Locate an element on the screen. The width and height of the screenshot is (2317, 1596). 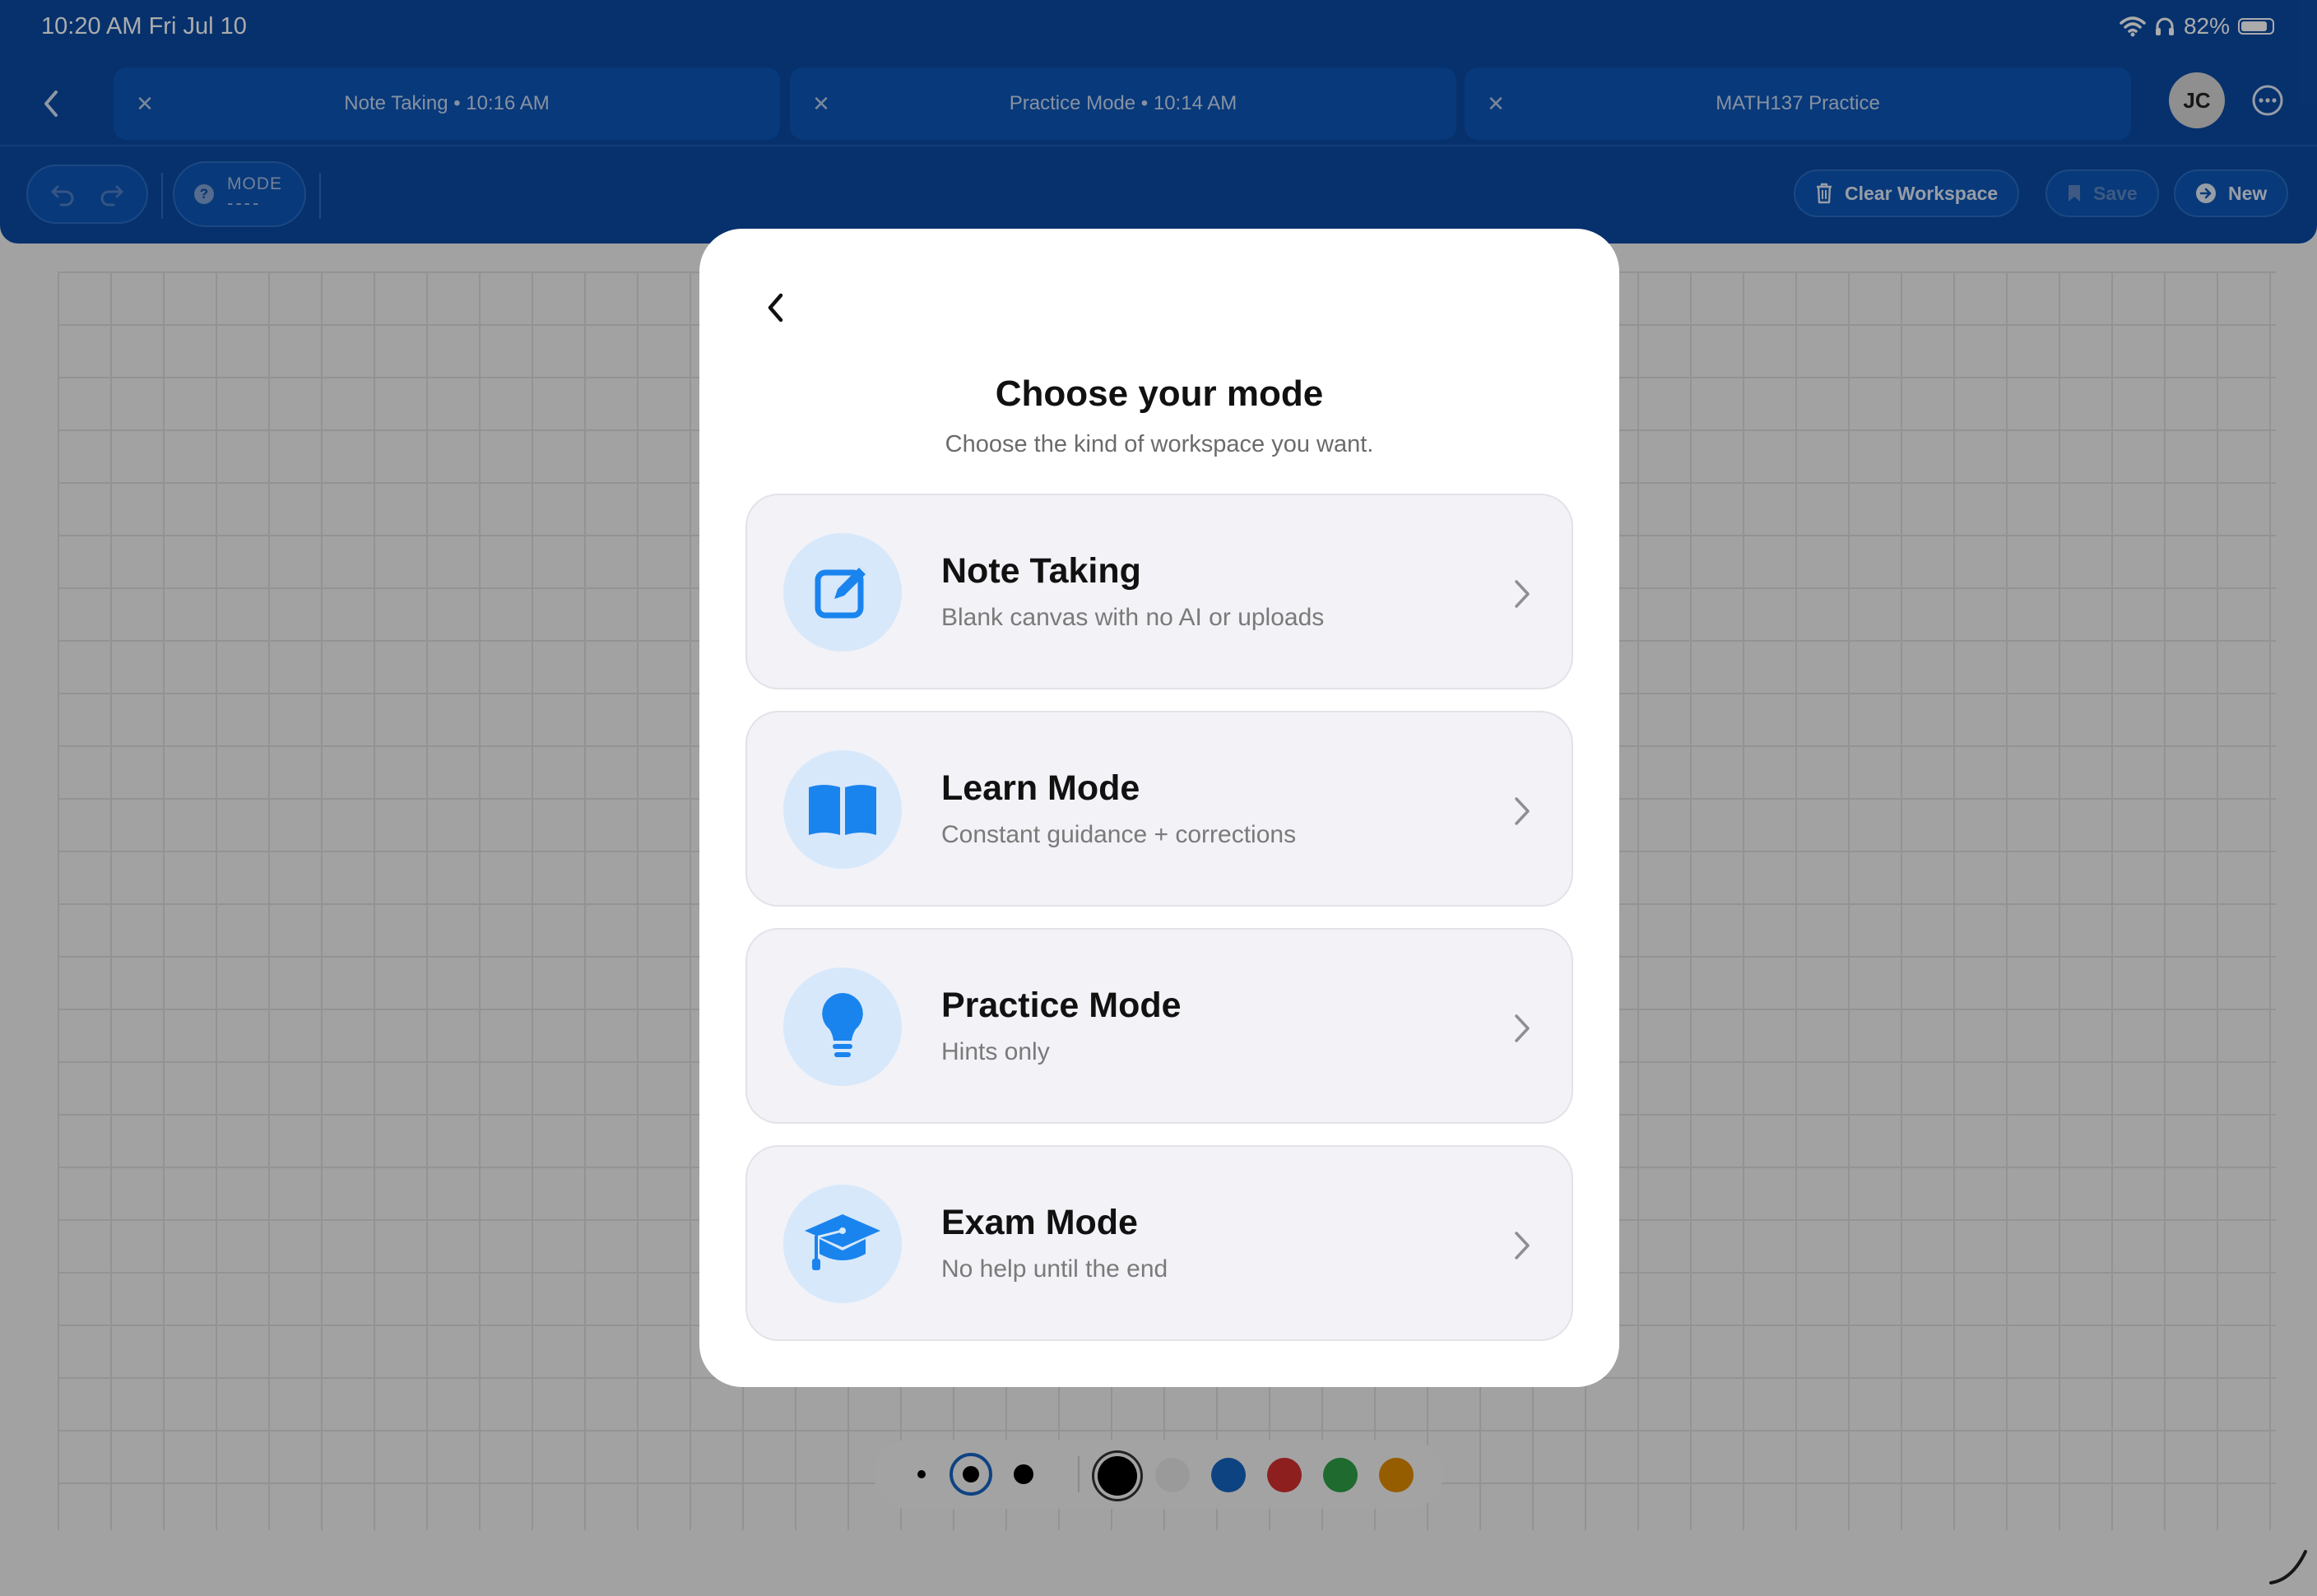
dialog-subtitle: Choose the kind of workspace you want. is located at coordinates (1159, 444).